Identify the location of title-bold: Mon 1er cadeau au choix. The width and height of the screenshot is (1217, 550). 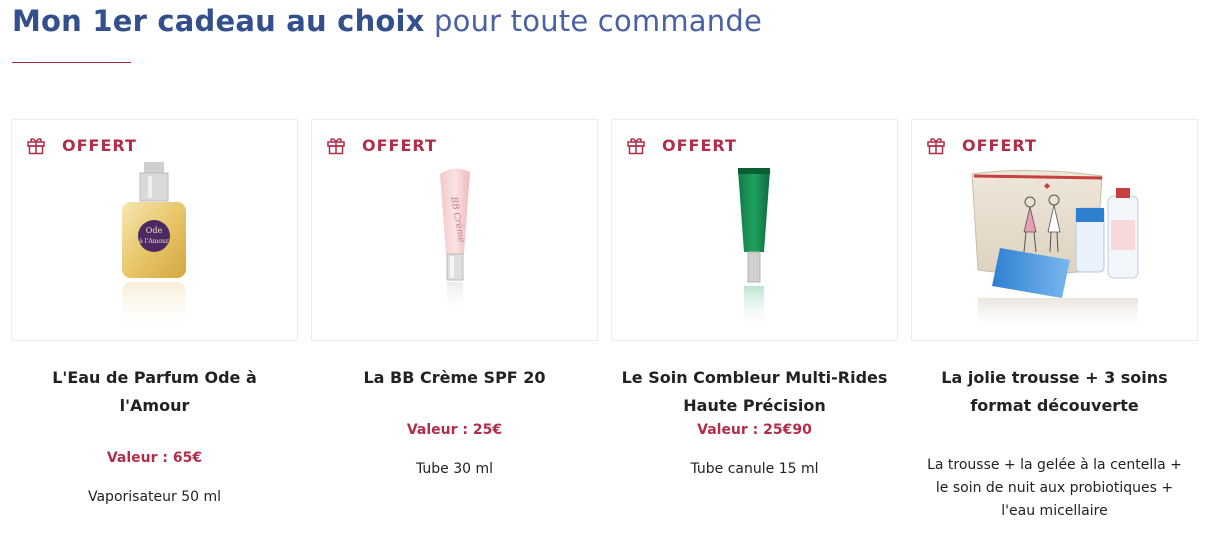
(218, 21).